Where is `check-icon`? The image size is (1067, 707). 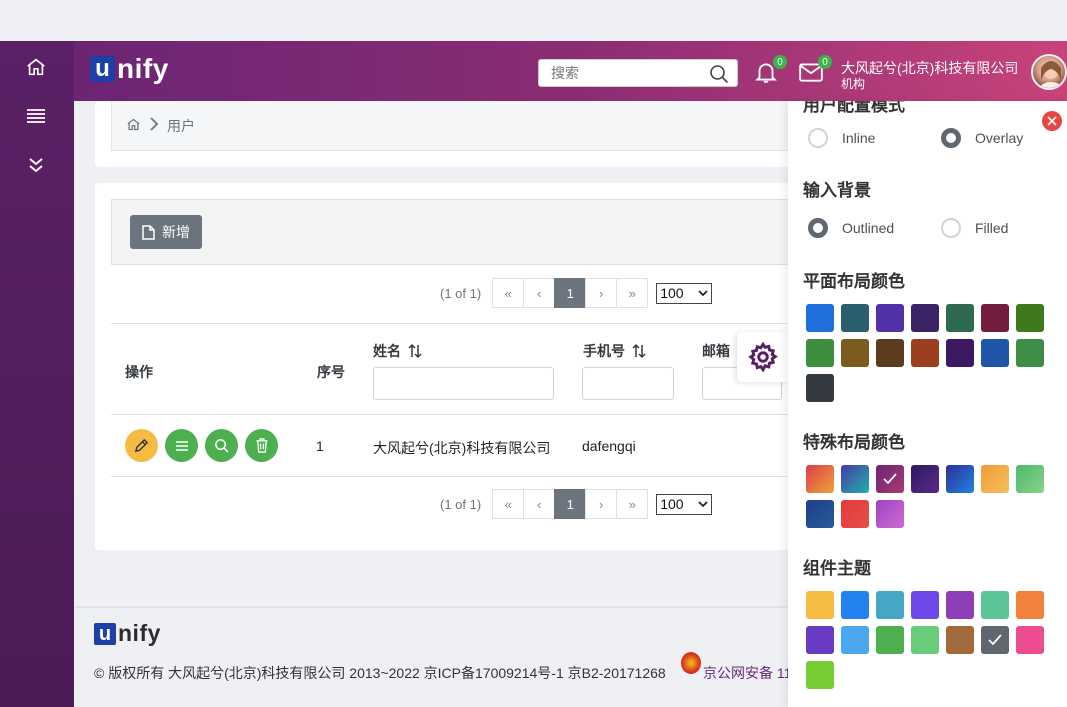
check-icon is located at coordinates (995, 640).